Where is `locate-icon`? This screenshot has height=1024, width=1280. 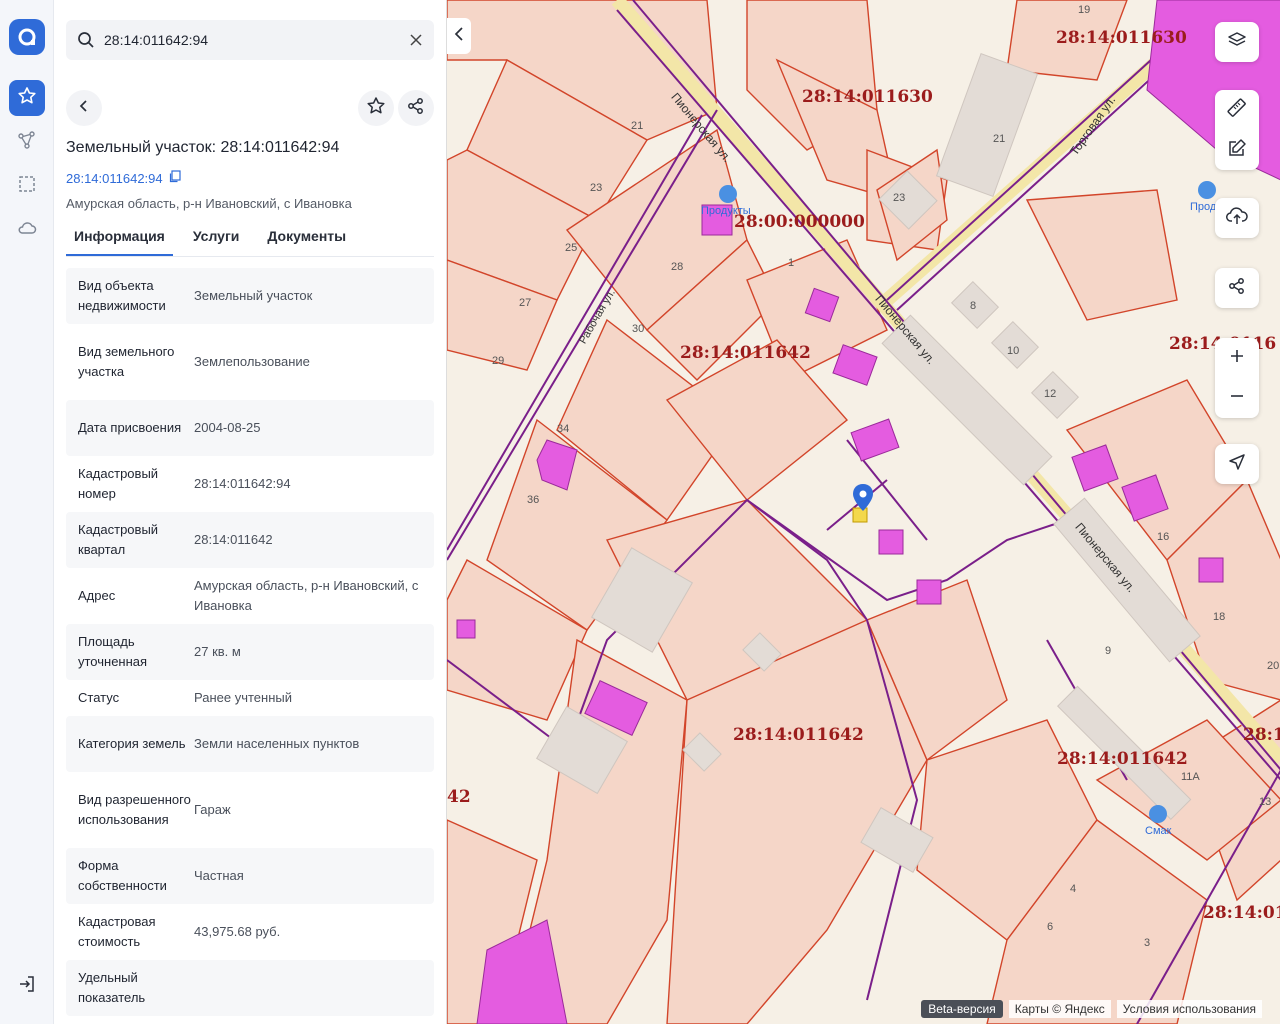
locate-icon is located at coordinates (1237, 464).